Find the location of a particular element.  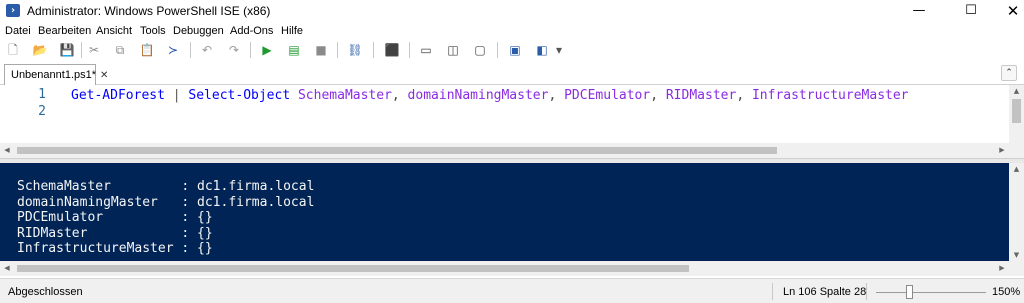

zoom-slider-track is located at coordinates (931, 292).